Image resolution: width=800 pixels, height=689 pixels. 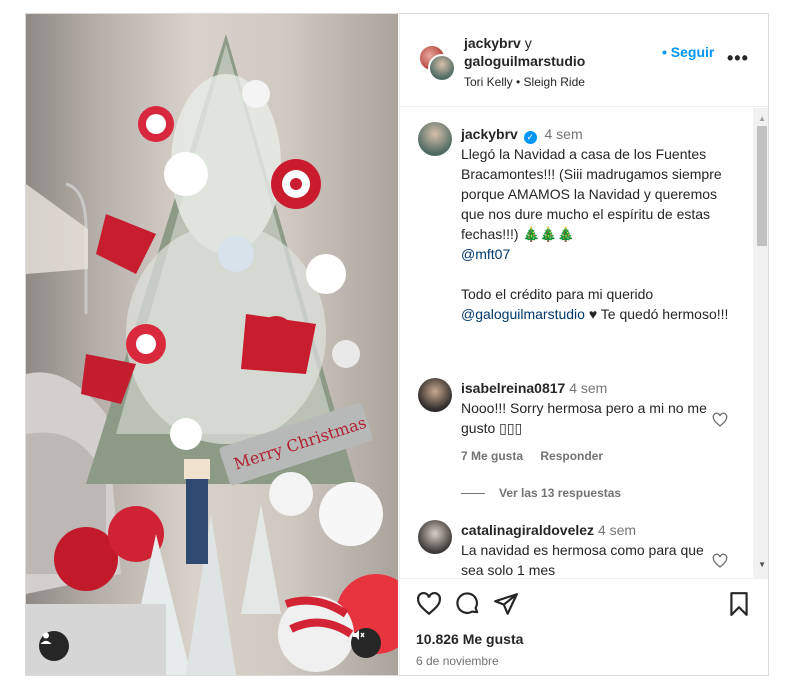 What do you see at coordinates (506, 604) in the screenshot?
I see `share-icon` at bounding box center [506, 604].